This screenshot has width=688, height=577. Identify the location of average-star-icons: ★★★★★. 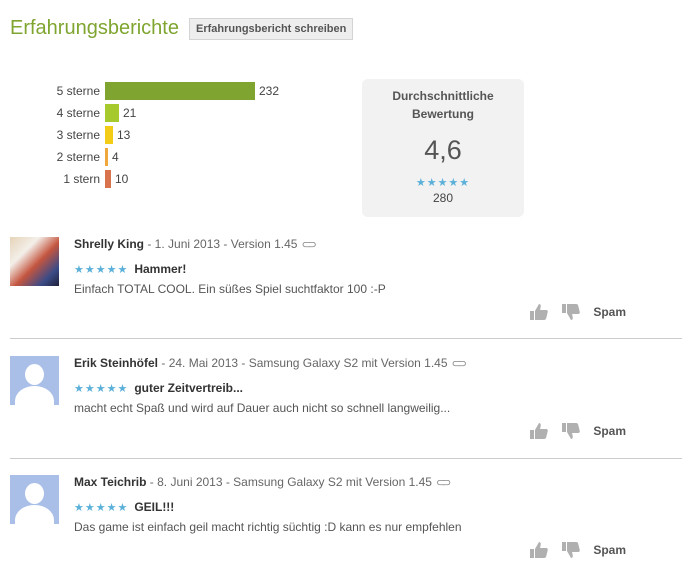
(443, 183).